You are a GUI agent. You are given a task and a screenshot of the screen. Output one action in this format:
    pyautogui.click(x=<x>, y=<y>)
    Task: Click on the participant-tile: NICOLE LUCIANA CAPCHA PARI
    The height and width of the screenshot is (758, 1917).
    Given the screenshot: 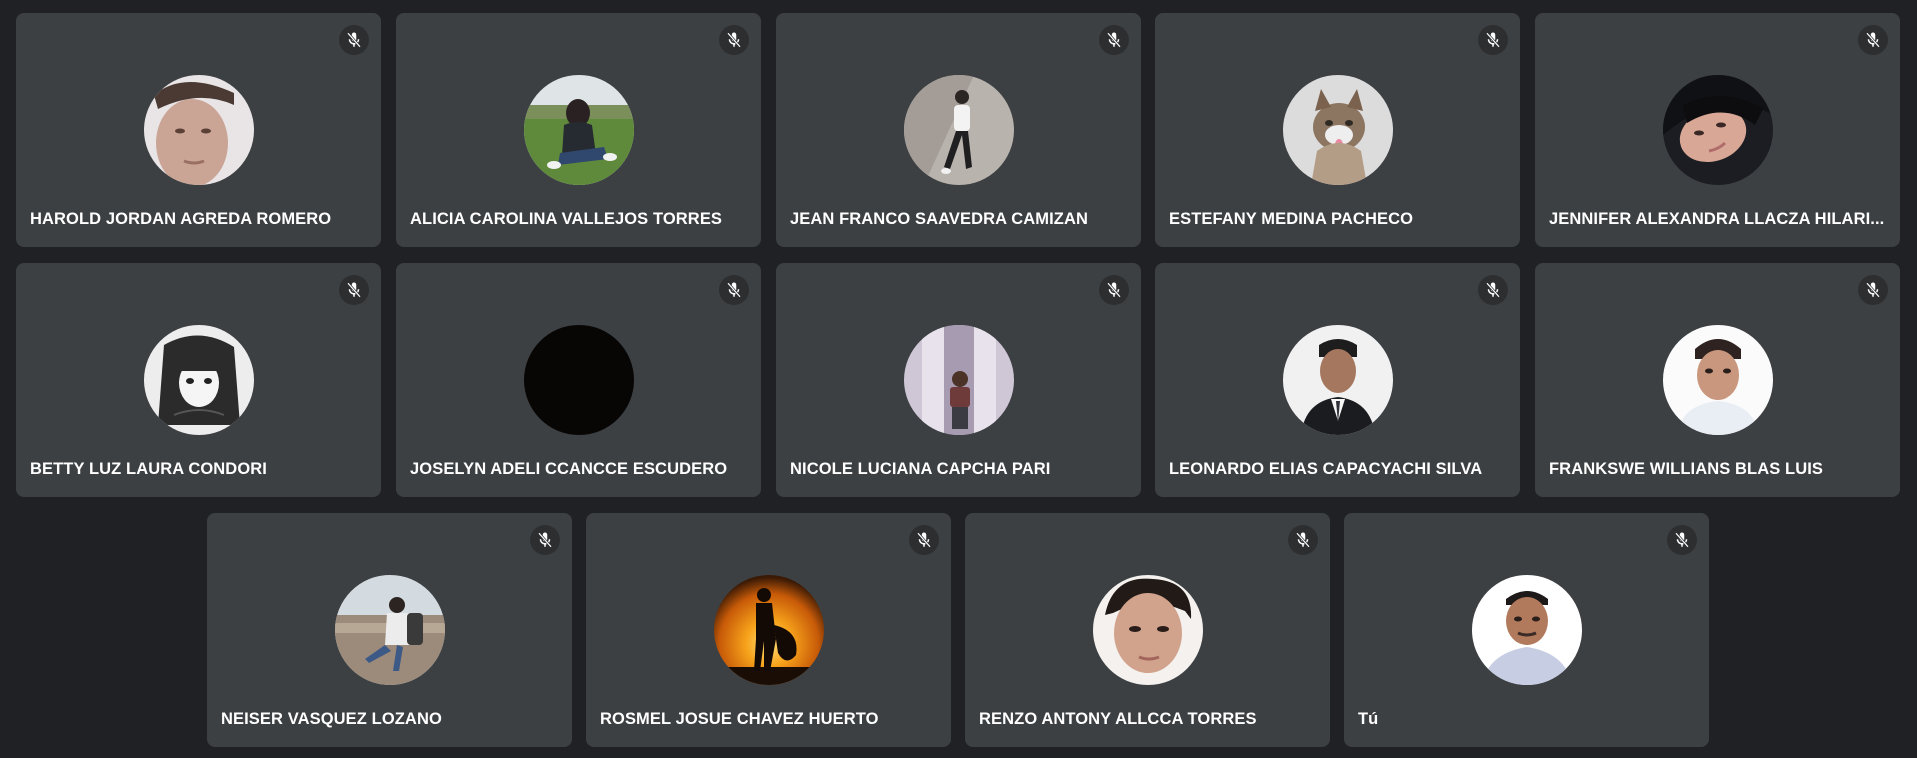 What is the action you would take?
    pyautogui.click(x=958, y=380)
    